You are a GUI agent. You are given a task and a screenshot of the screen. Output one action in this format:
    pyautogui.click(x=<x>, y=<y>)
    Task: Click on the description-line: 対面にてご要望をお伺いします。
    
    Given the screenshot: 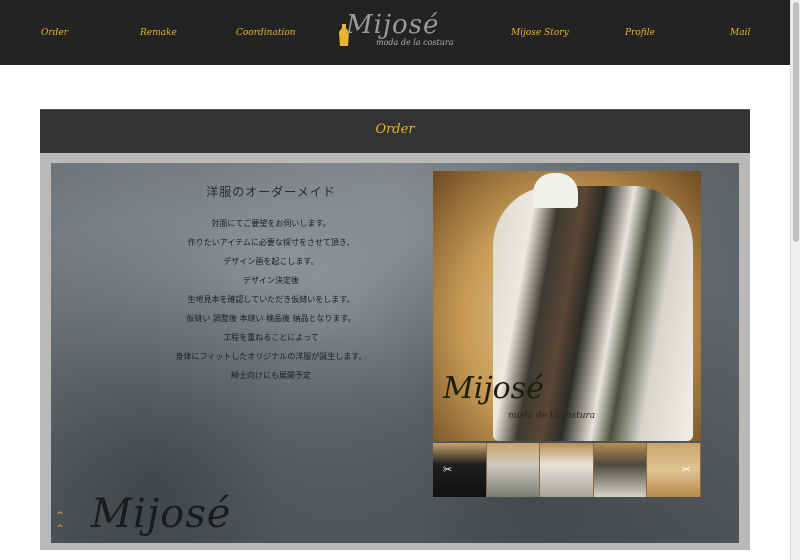 What is the action you would take?
    pyautogui.click(x=271, y=223)
    